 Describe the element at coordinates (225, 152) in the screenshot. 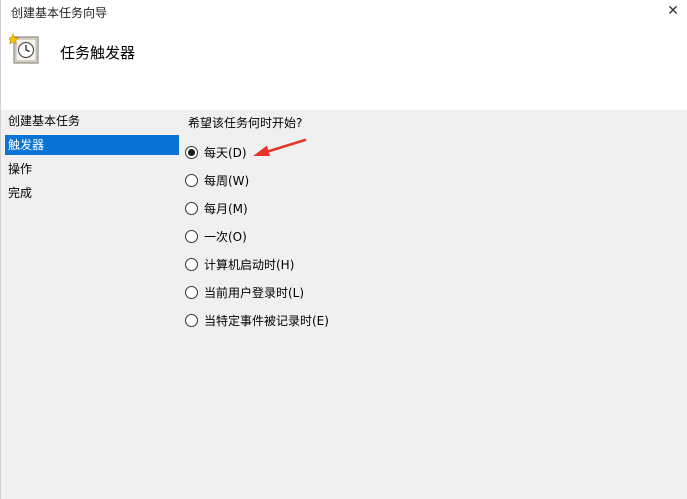

I see `radio-label: 每天(D)` at that location.